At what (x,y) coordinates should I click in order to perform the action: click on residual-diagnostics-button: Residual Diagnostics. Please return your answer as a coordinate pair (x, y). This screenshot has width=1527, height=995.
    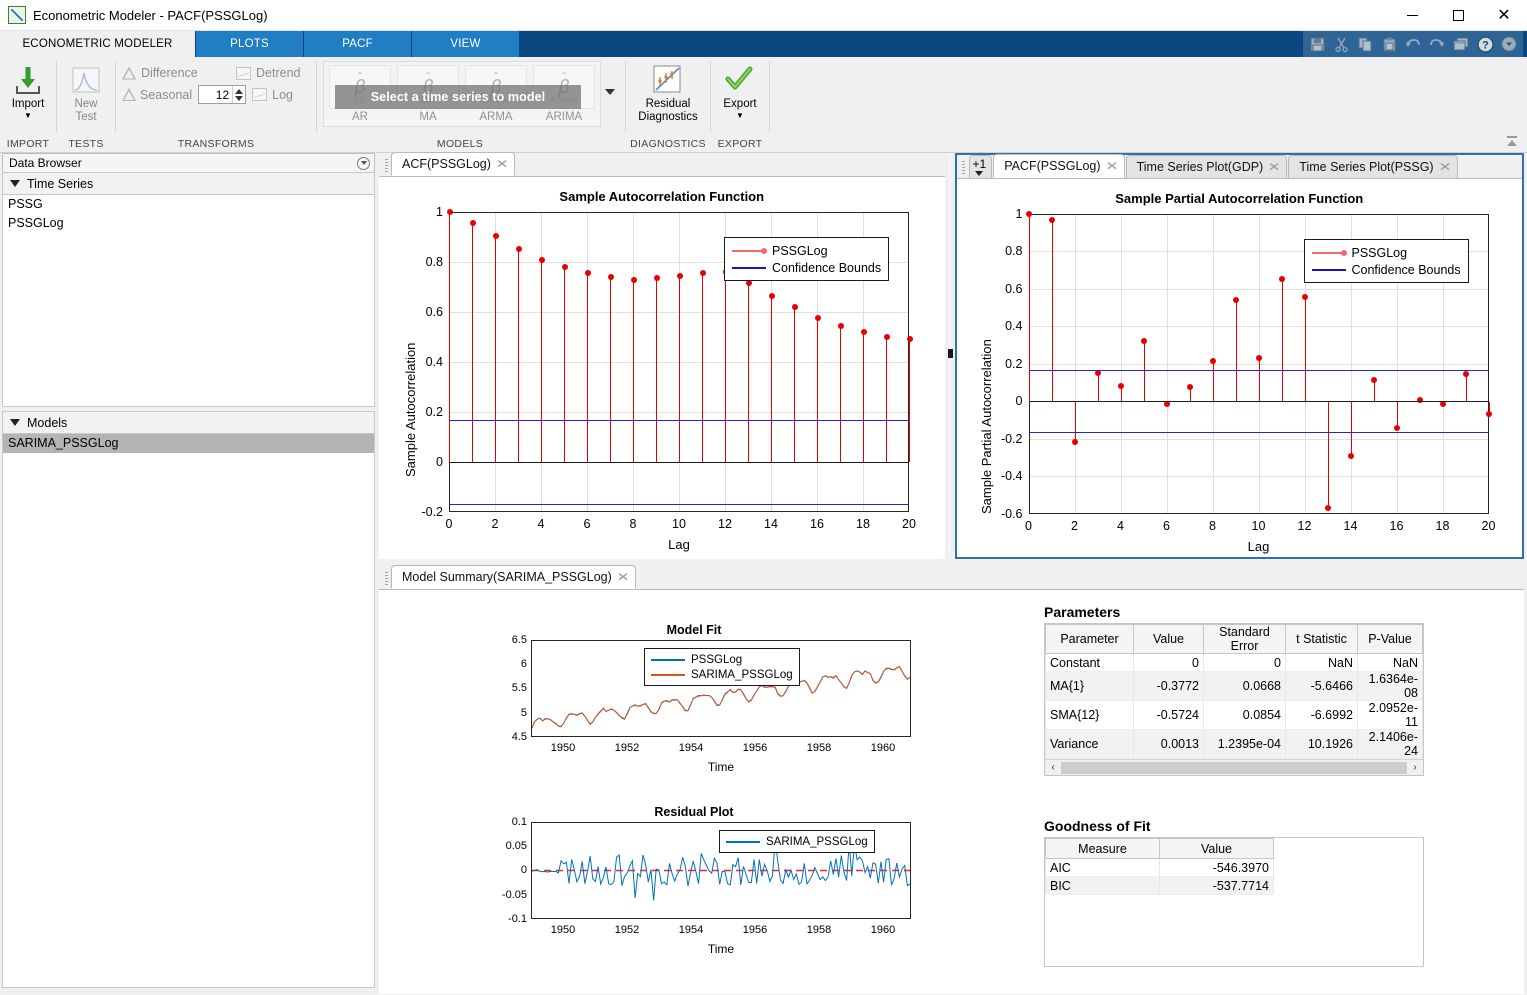
    Looking at the image, I should click on (668, 92).